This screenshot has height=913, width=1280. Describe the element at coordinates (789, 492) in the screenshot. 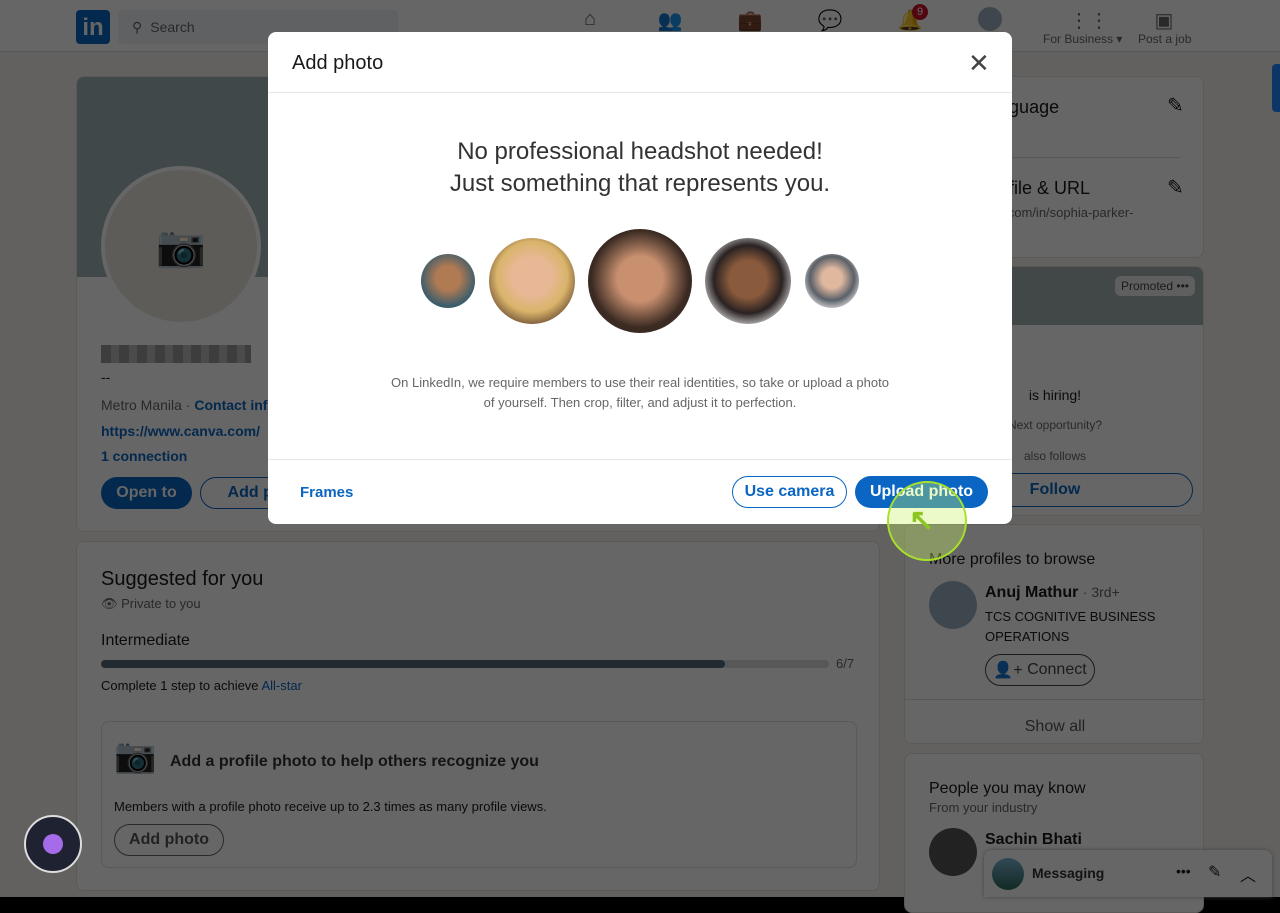

I see `use-camera-button: Use camera` at that location.